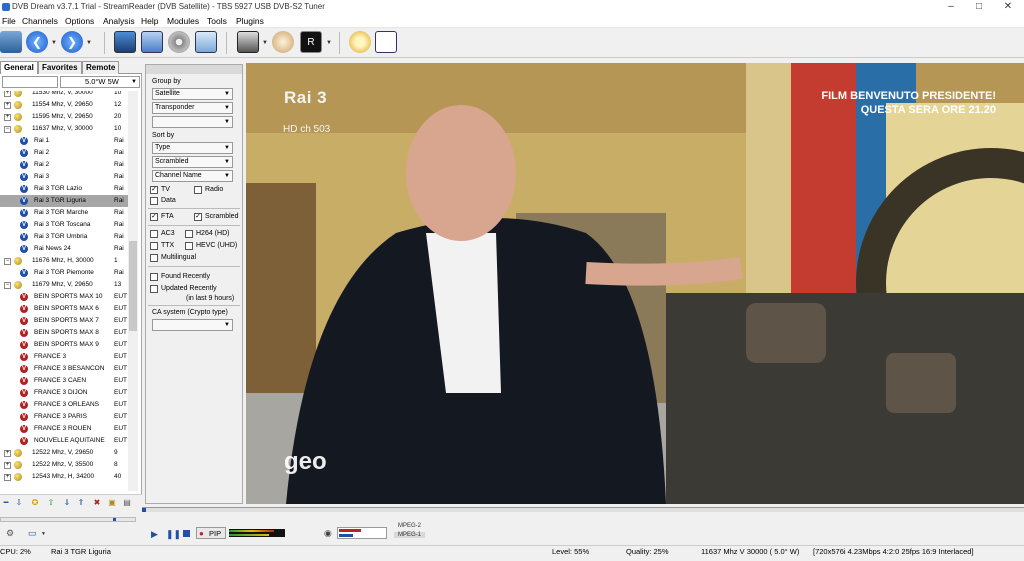  What do you see at coordinates (54, 43) in the screenshot?
I see `back-dropdown-icon: ▼` at bounding box center [54, 43].